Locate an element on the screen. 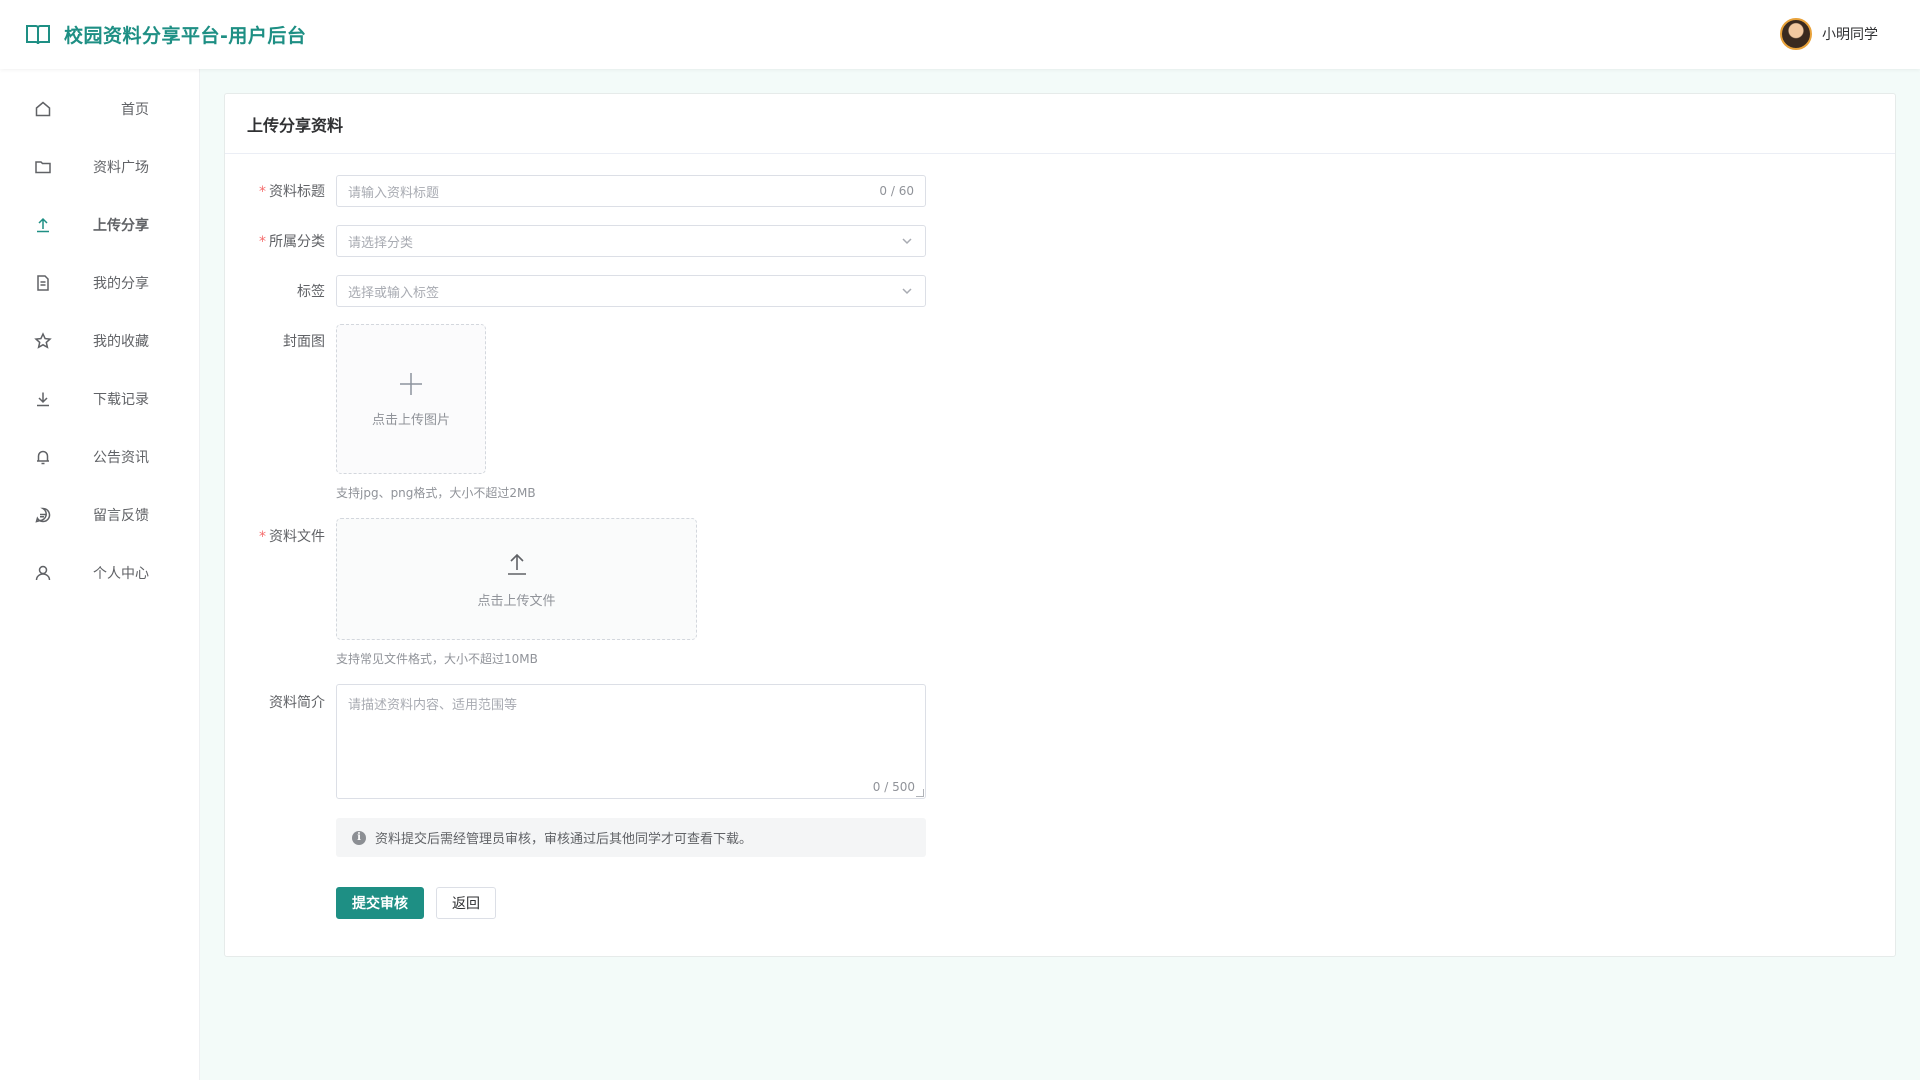  sidebar-item-my-shares: 我的分享 is located at coordinates (99, 283).